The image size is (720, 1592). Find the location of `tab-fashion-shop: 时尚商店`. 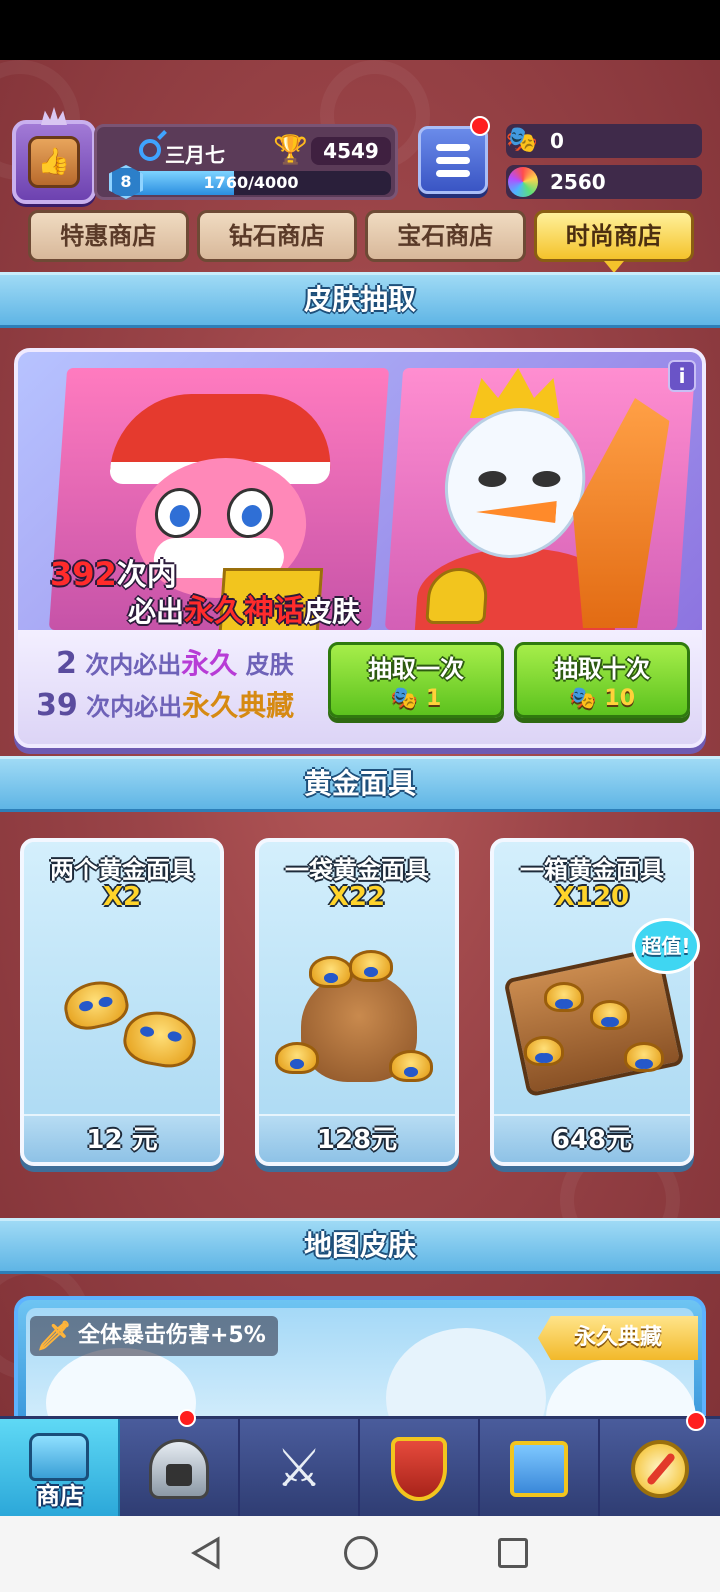

tab-fashion-shop: 时尚商店 is located at coordinates (613, 241).